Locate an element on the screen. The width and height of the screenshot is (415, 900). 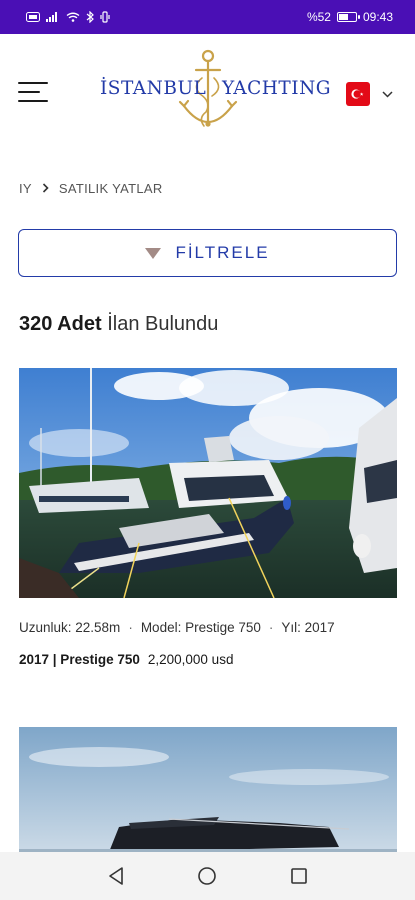
signal-icon is located at coordinates (53, 17).